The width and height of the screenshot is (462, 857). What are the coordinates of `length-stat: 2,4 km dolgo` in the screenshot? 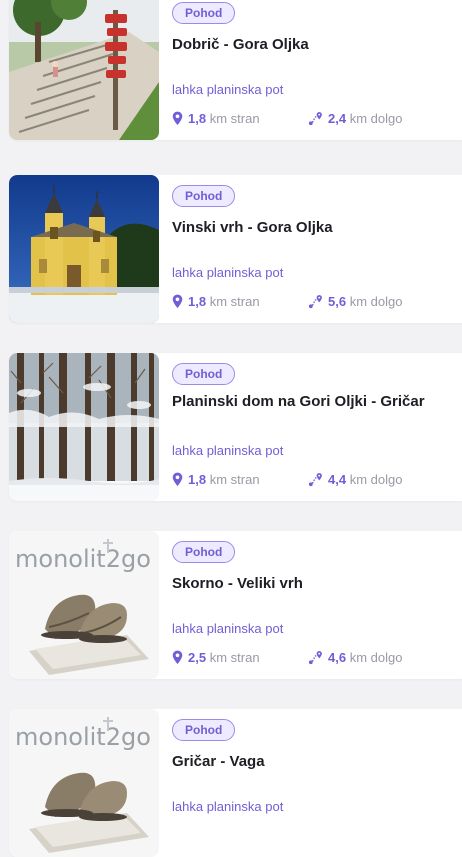 It's located at (355, 119).